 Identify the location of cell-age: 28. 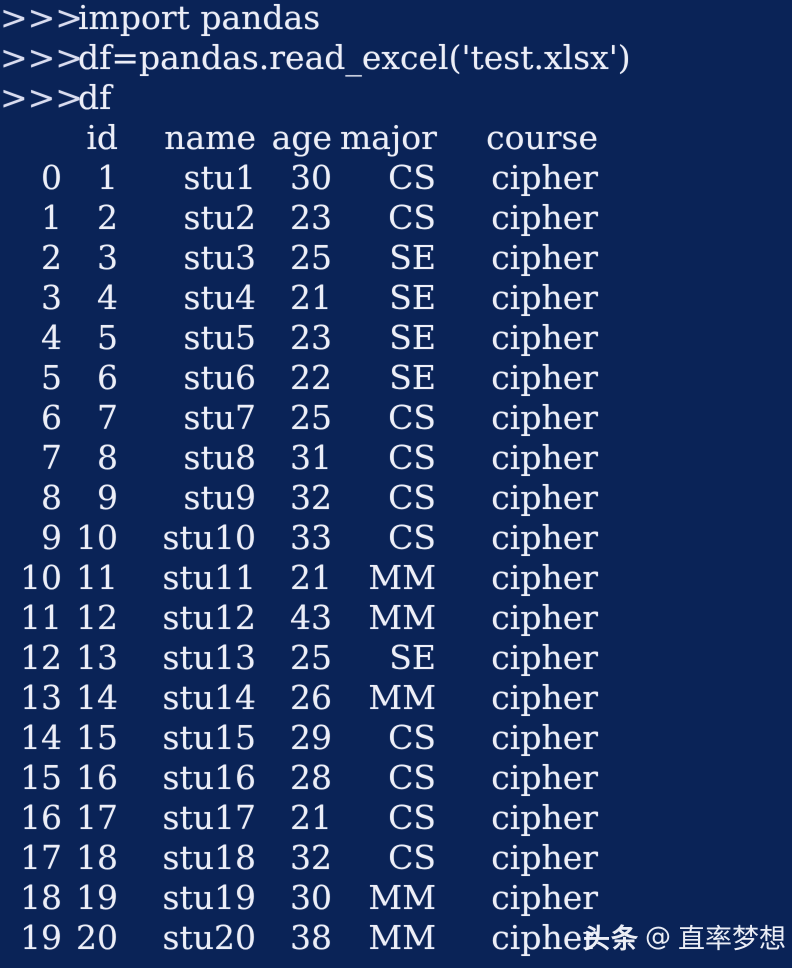
(311, 777).